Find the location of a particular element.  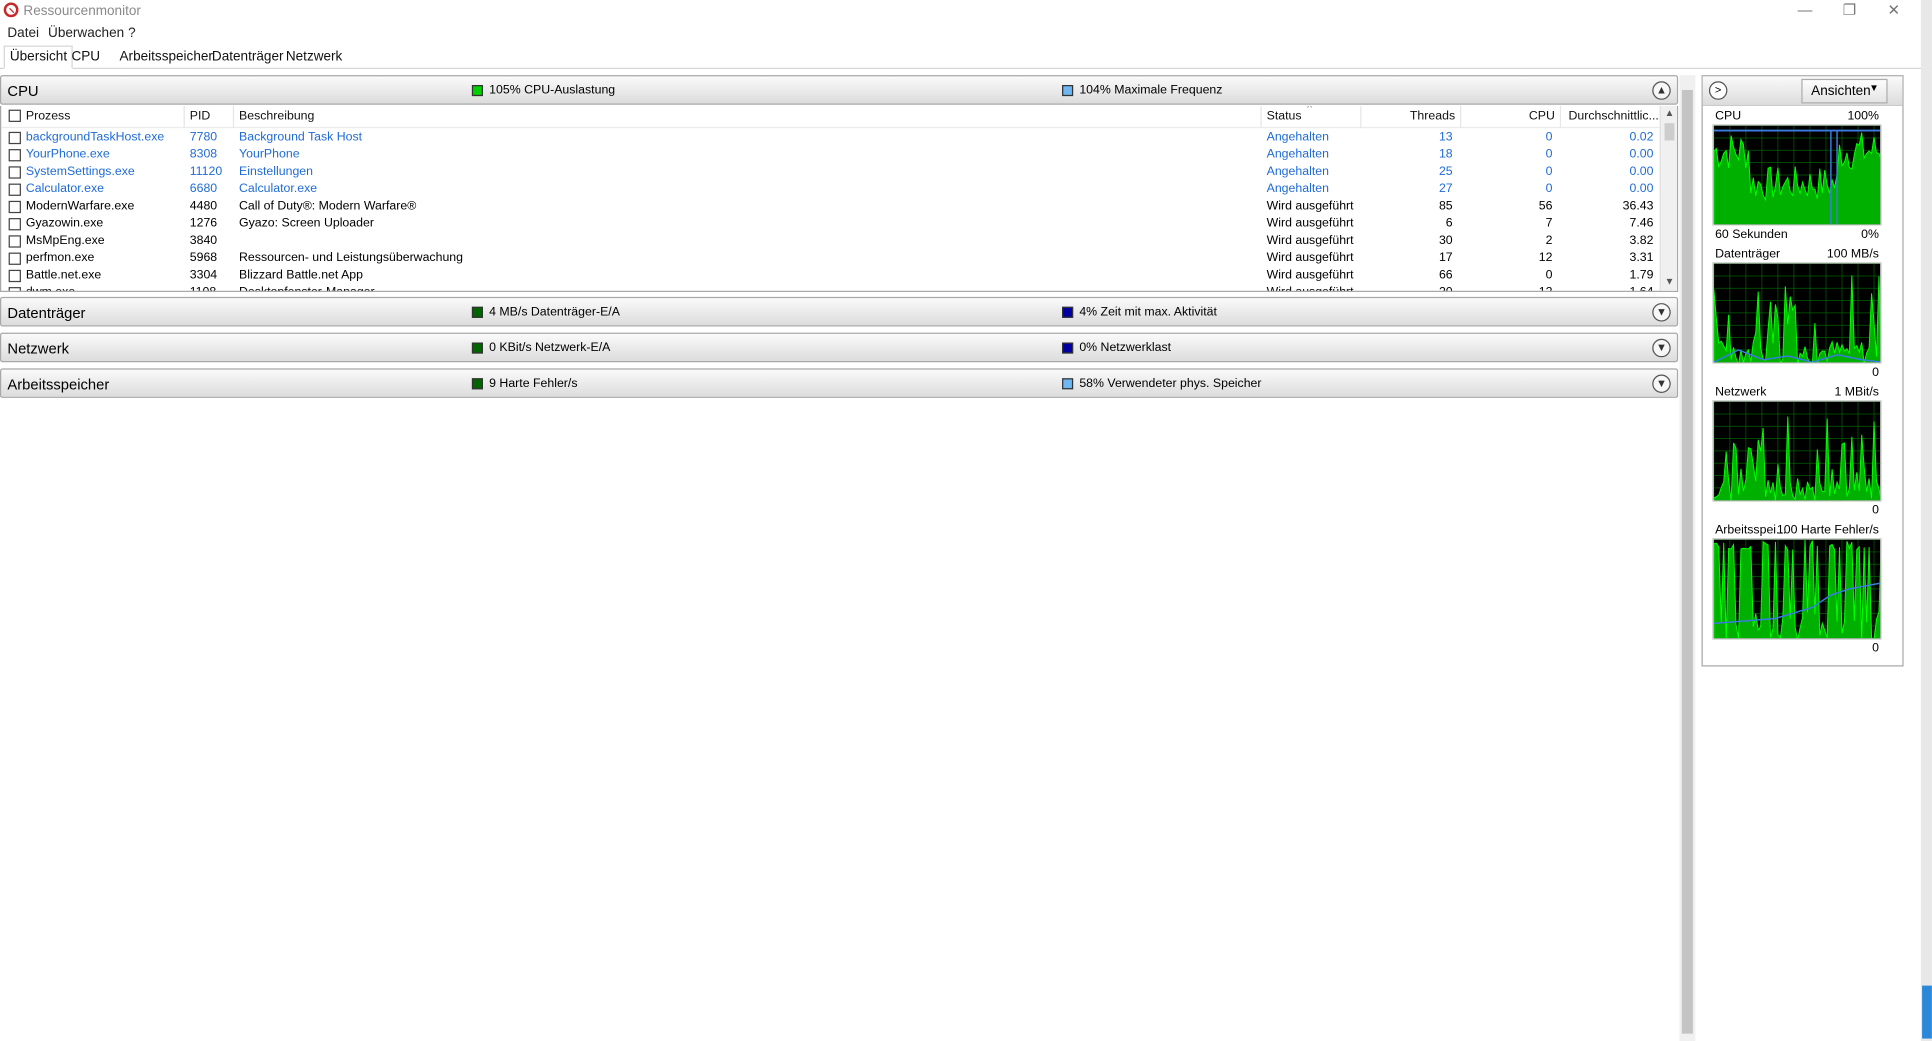

menu-bar: Datei Überwachen ? is located at coordinates (966, 33).